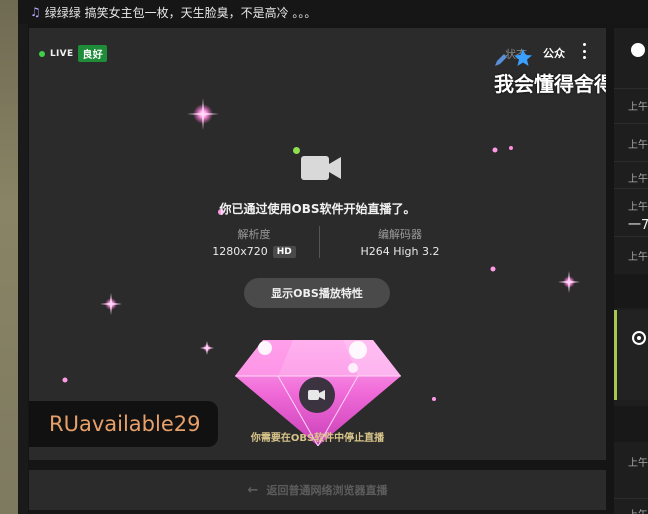 Image resolution: width=648 pixels, height=514 pixels. I want to click on return-to-browser-stream-button: ← 返回普通网络浏览器直播, so click(317, 490).